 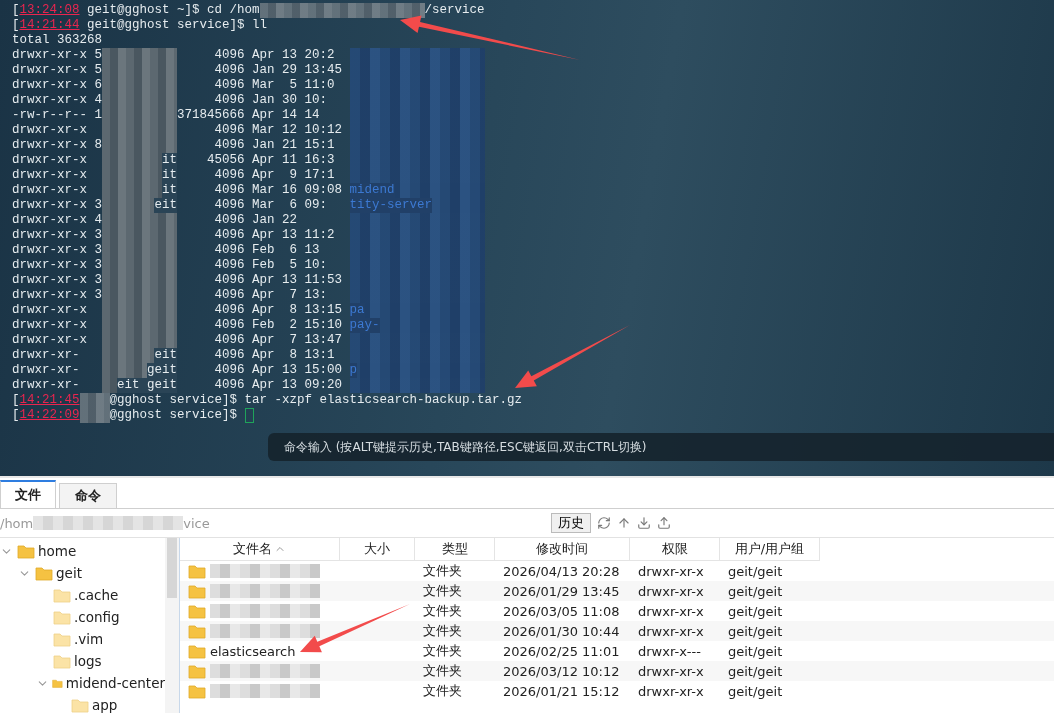 What do you see at coordinates (82, 661) in the screenshot?
I see `tree-item: logs` at bounding box center [82, 661].